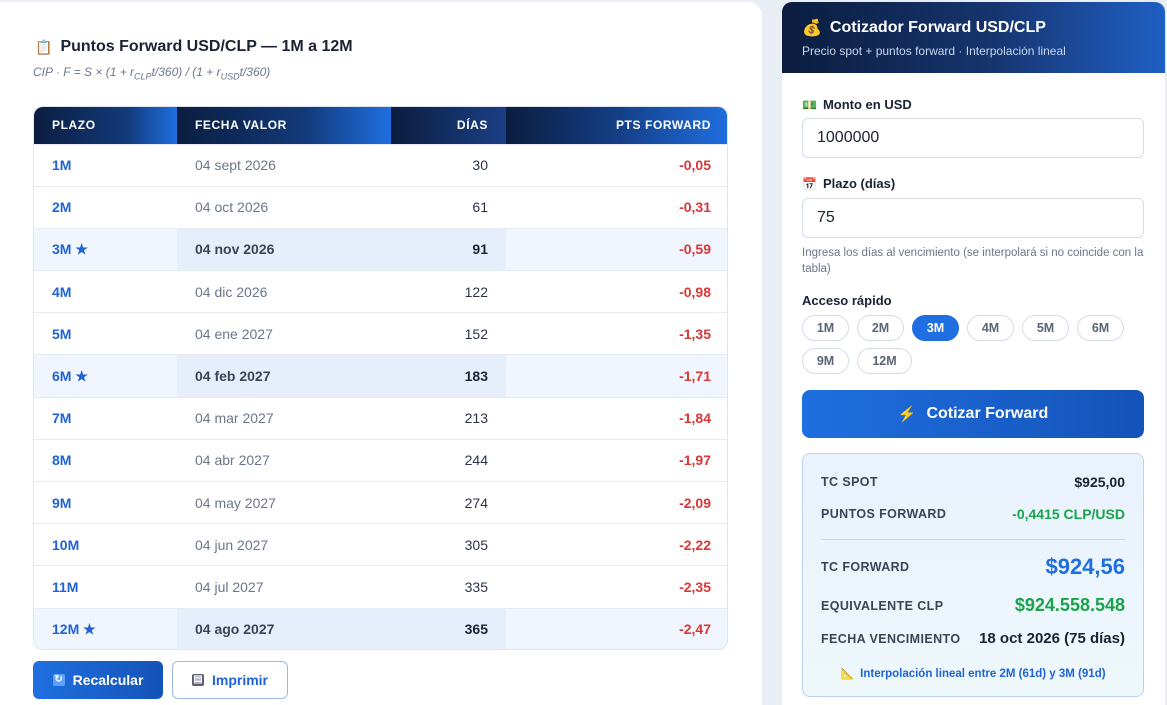 This screenshot has width=1167, height=705. Describe the element at coordinates (105, 165) in the screenshot. I see `cell-plazo: 1M` at that location.